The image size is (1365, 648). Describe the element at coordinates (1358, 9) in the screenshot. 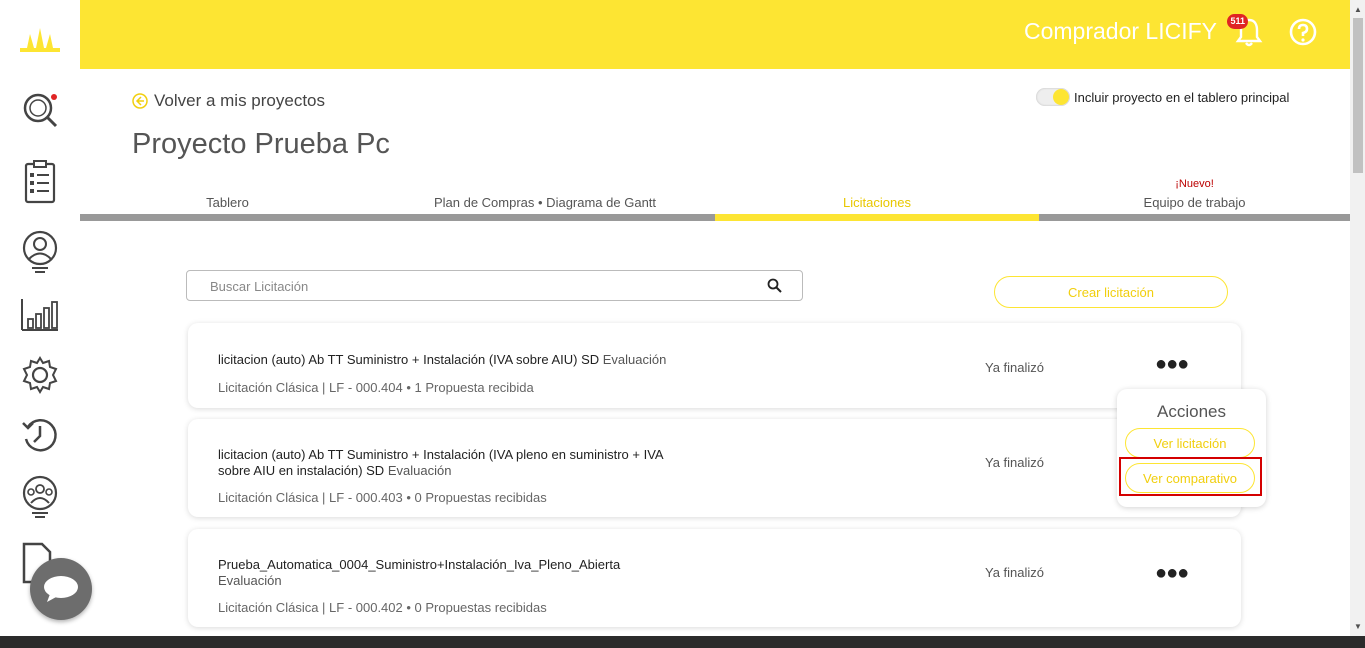

I see `scroll-up-icon: ▲` at that location.